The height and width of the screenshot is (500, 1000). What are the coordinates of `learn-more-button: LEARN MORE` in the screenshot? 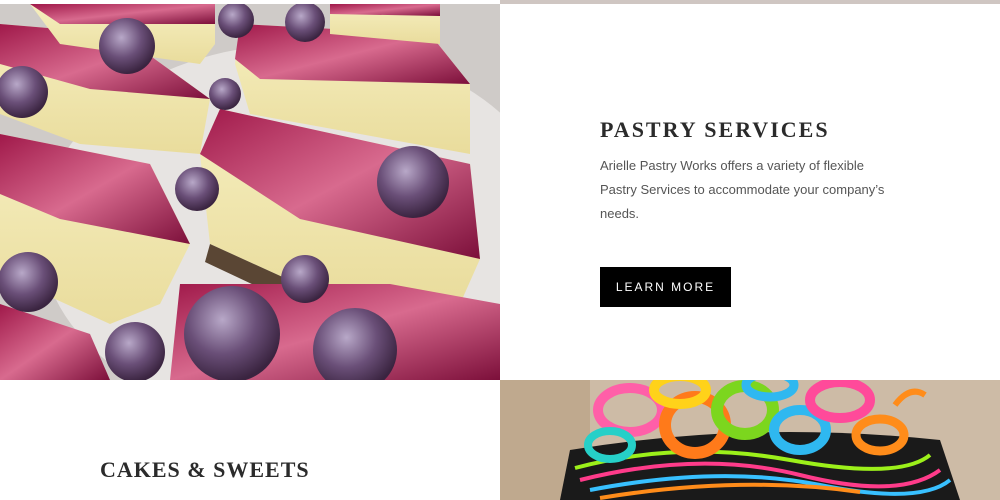 It's located at (665, 287).